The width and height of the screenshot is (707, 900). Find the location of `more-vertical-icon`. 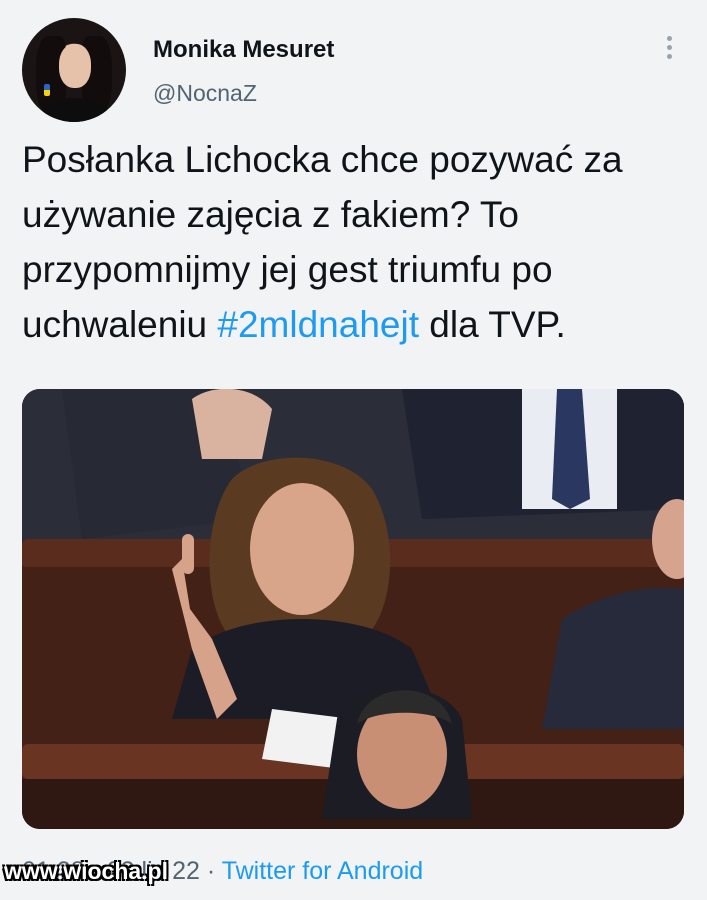

more-vertical-icon is located at coordinates (669, 50).